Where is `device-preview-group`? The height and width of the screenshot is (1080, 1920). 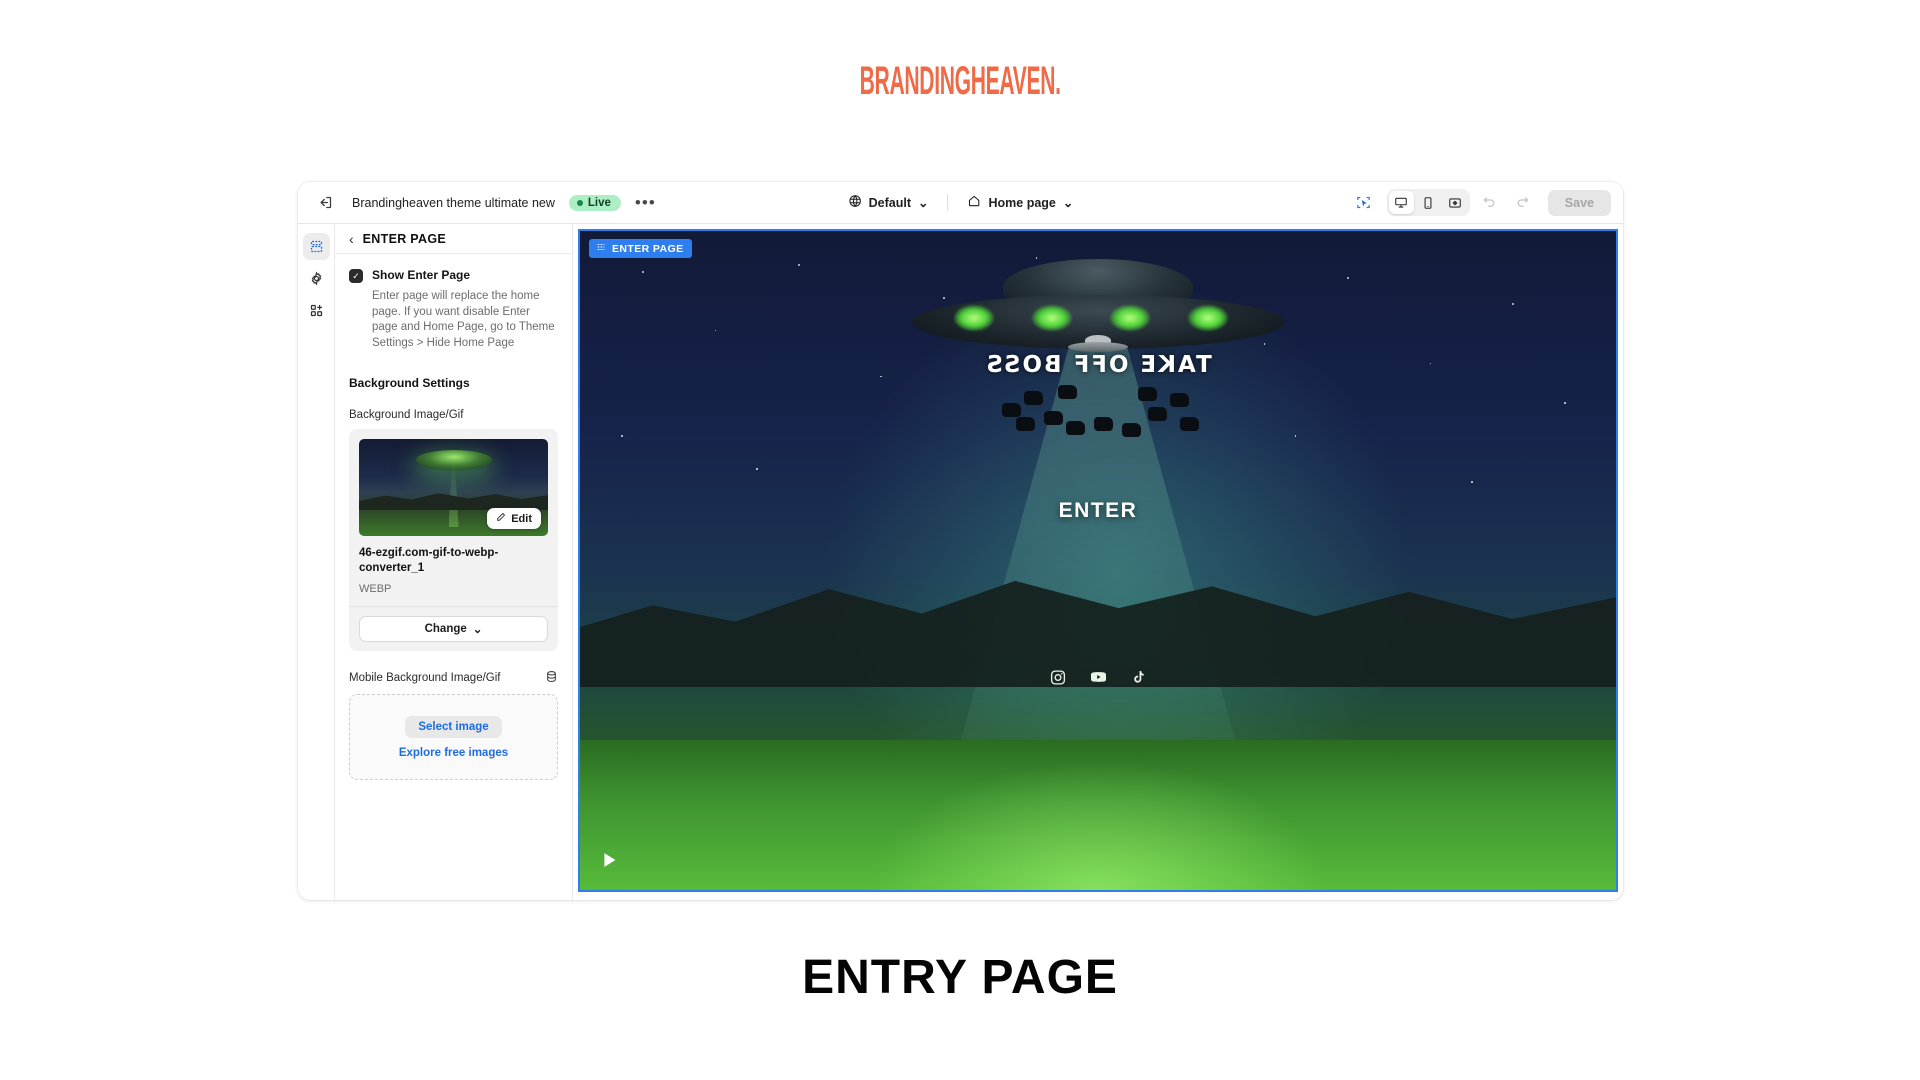
device-preview-group is located at coordinates (1428, 202).